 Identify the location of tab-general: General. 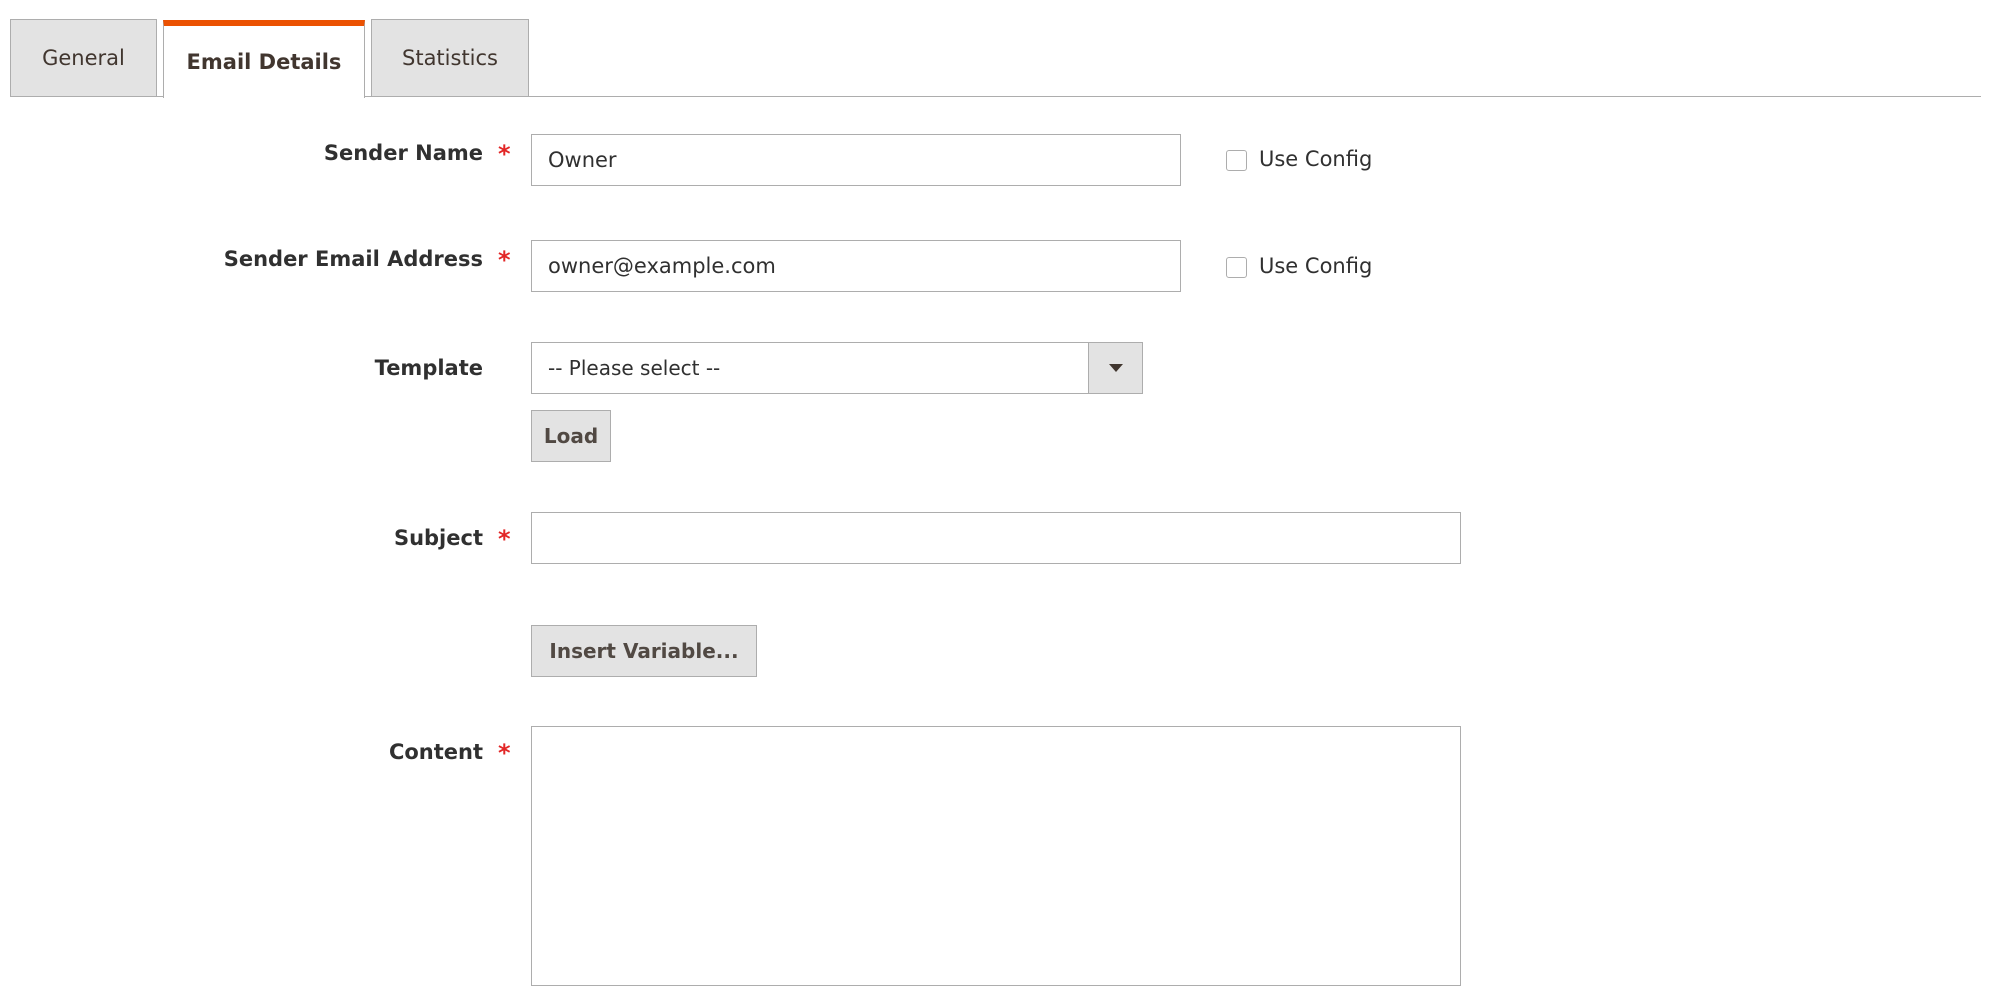
(83, 57).